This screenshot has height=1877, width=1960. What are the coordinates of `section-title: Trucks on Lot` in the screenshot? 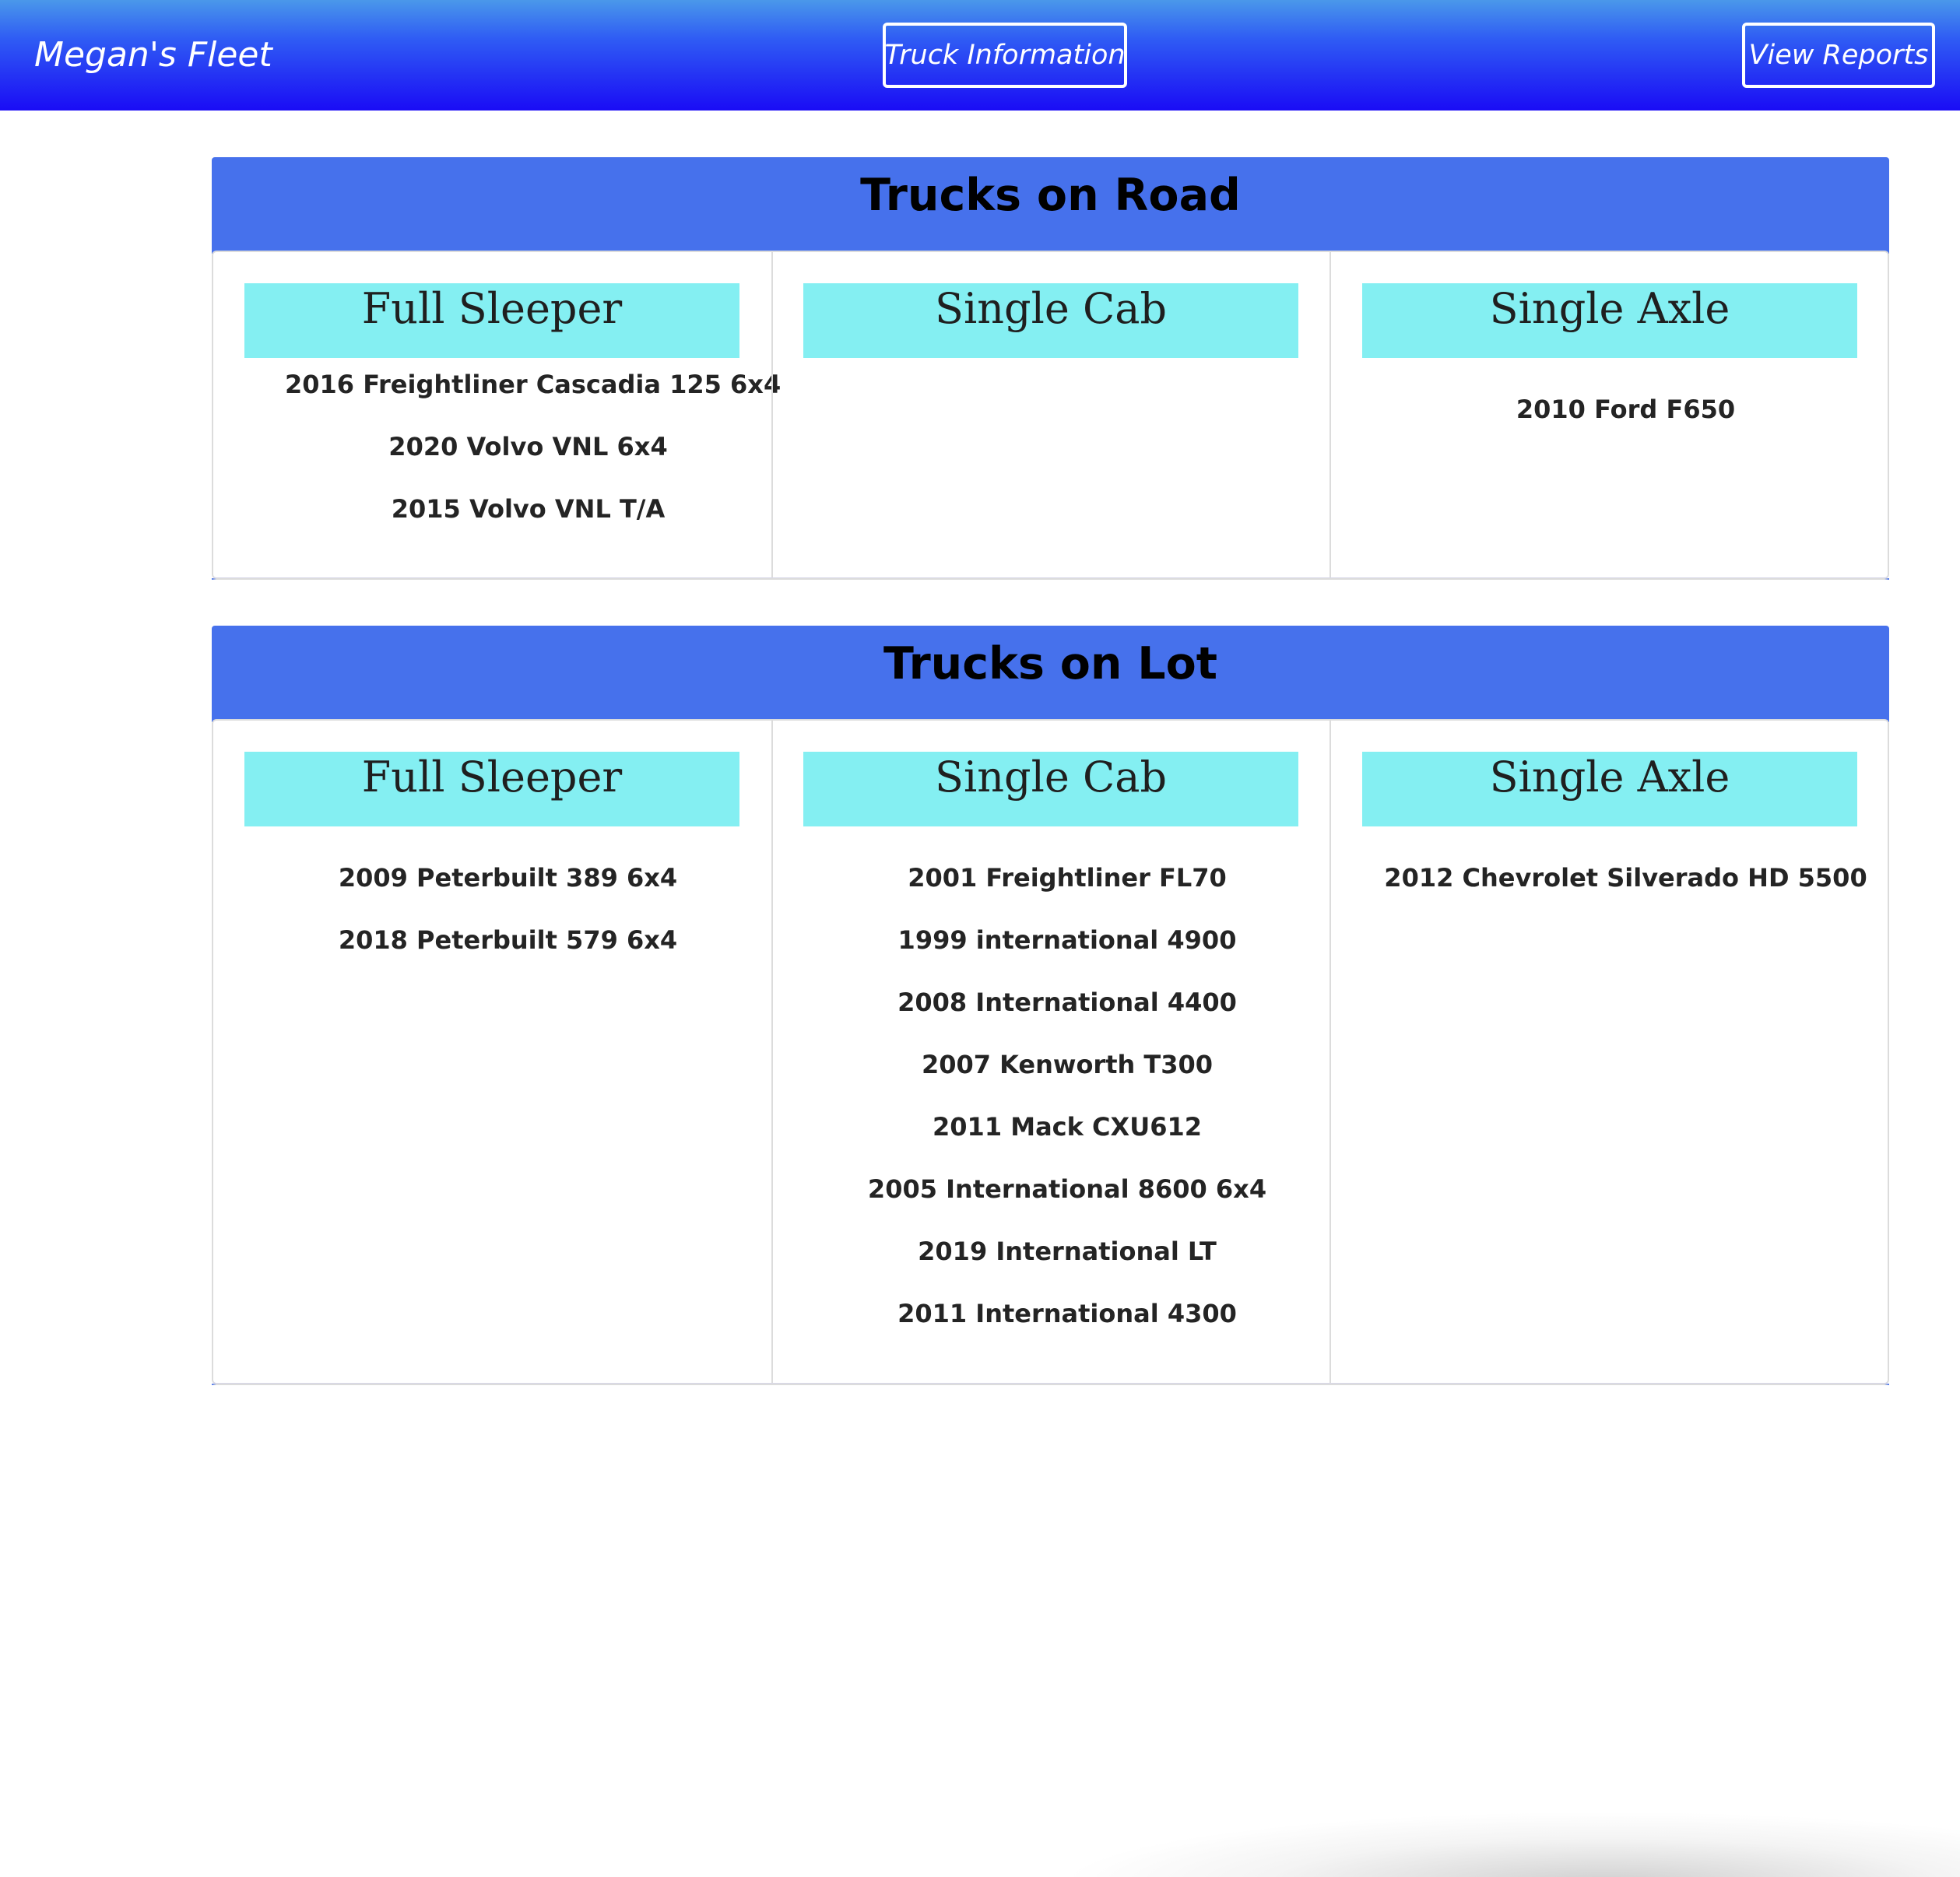 It's located at (1050, 663).